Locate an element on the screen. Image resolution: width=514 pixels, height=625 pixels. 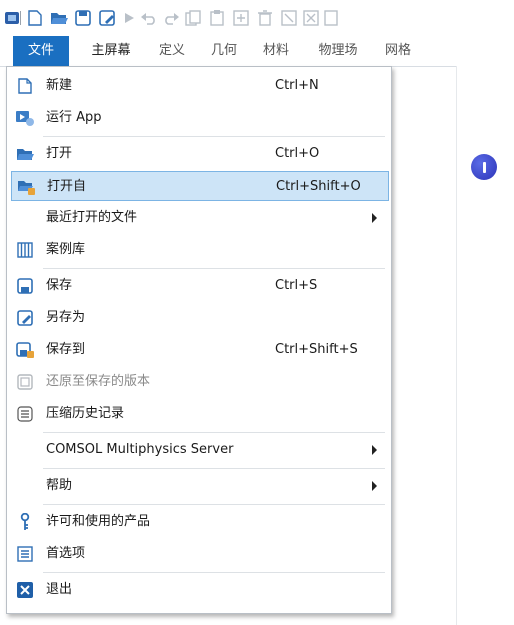
info-badge-icon is located at coordinates (484, 167).